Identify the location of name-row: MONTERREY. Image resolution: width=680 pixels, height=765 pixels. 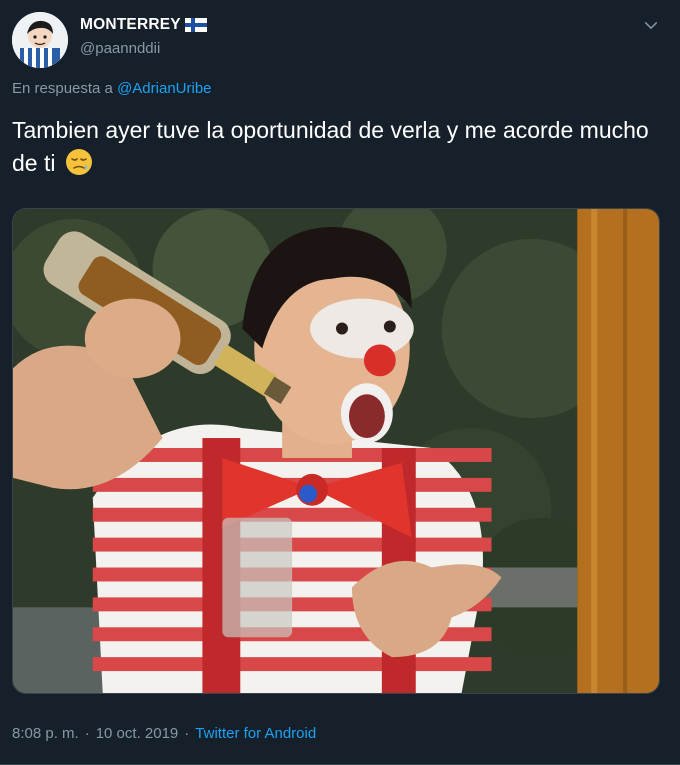
(143, 25).